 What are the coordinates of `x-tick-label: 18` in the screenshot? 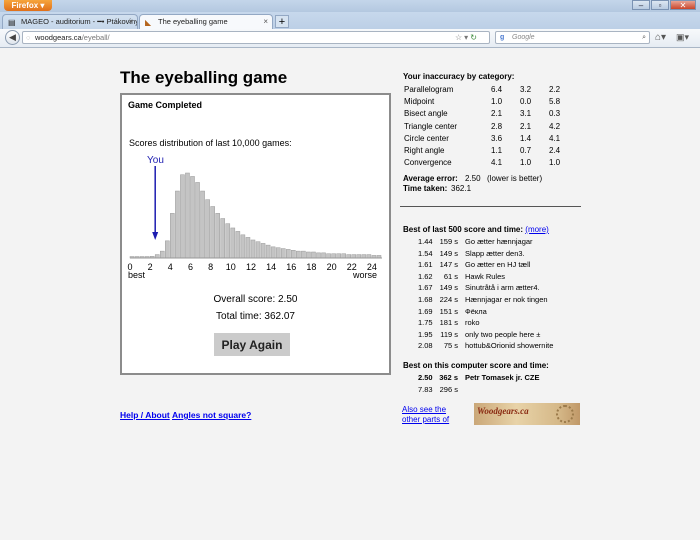 It's located at (311, 267).